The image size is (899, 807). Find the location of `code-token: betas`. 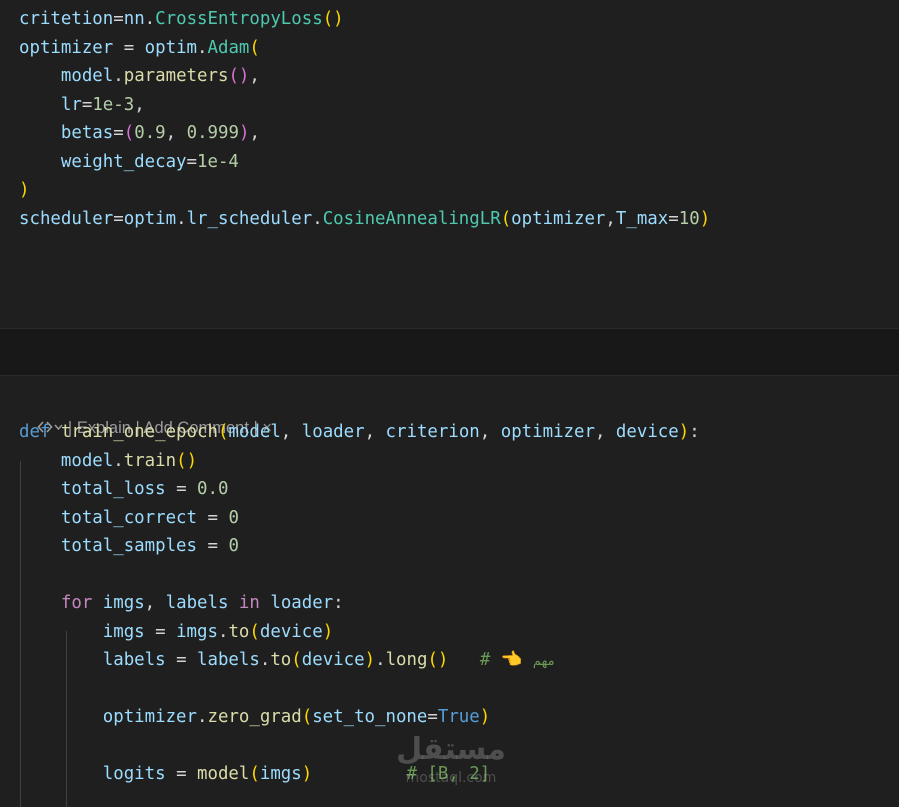

code-token: betas is located at coordinates (87, 133).